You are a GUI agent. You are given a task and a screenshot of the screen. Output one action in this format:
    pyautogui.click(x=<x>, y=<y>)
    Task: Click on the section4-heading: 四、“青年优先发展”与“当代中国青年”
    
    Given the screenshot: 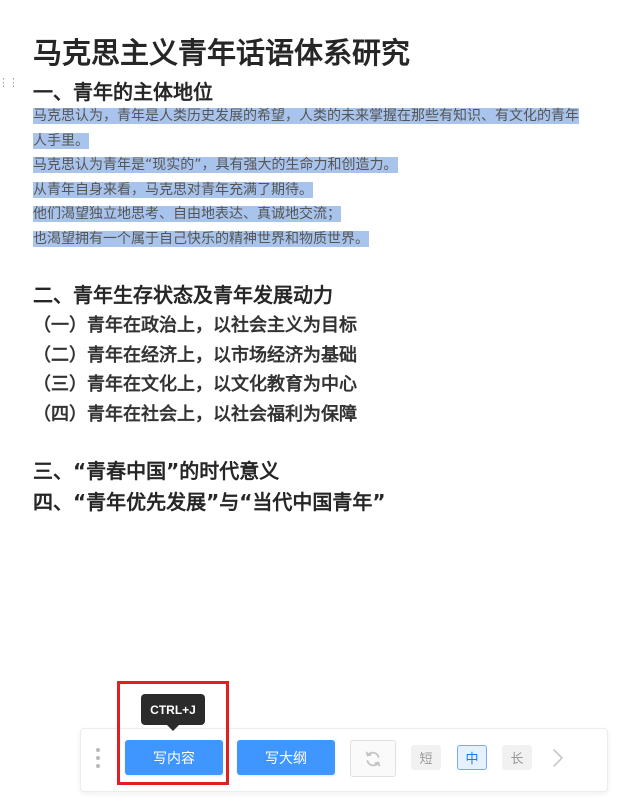 What is the action you would take?
    pyautogui.click(x=209, y=502)
    